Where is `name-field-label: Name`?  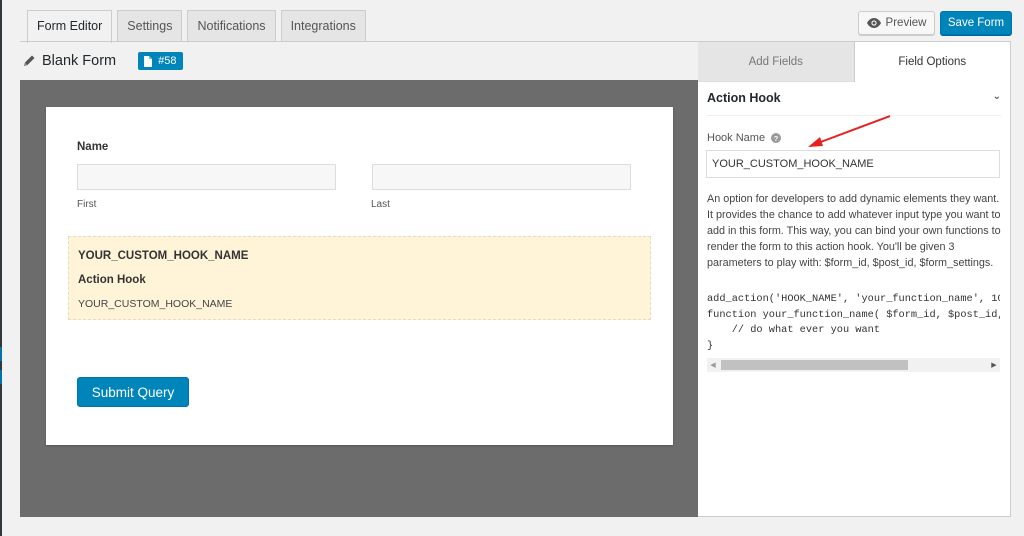 name-field-label: Name is located at coordinates (93, 147).